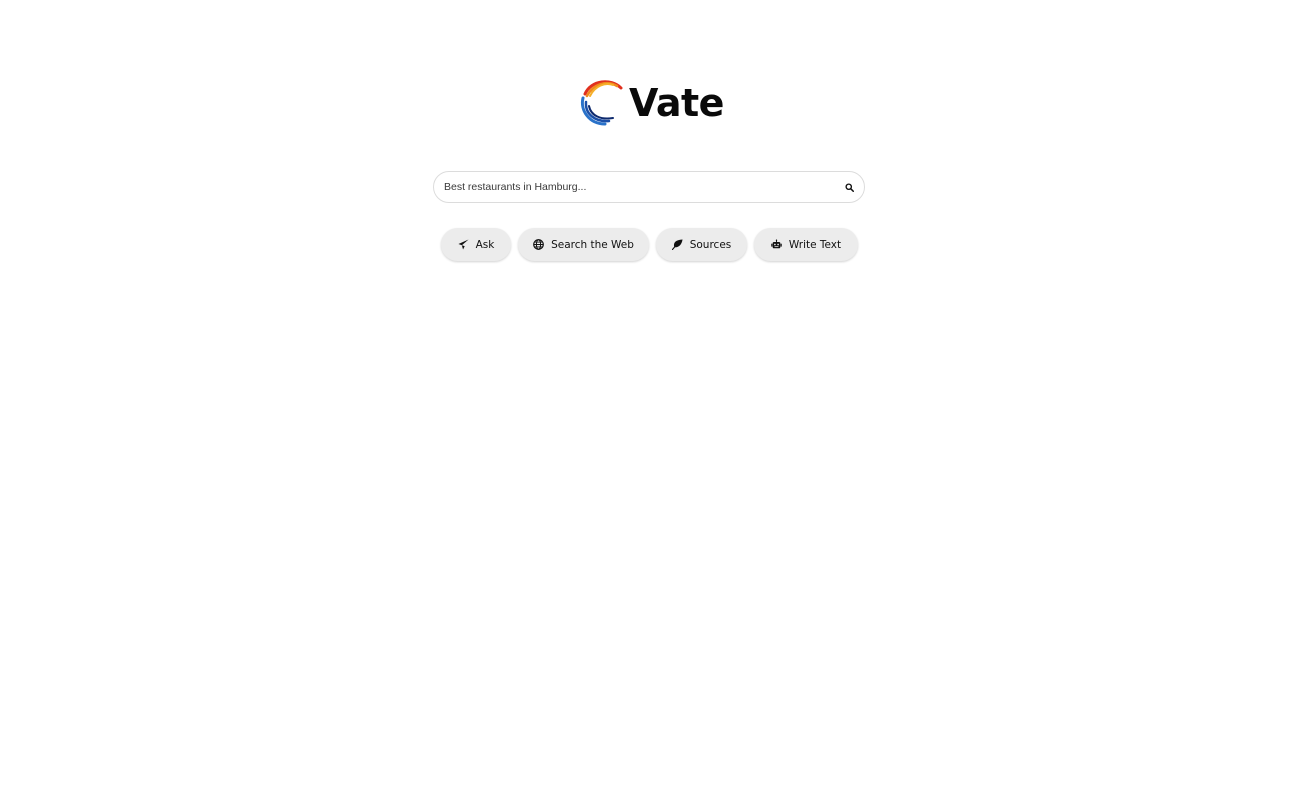 This screenshot has height=788, width=1300. I want to click on search-web-button: Search the Web, so click(583, 244).